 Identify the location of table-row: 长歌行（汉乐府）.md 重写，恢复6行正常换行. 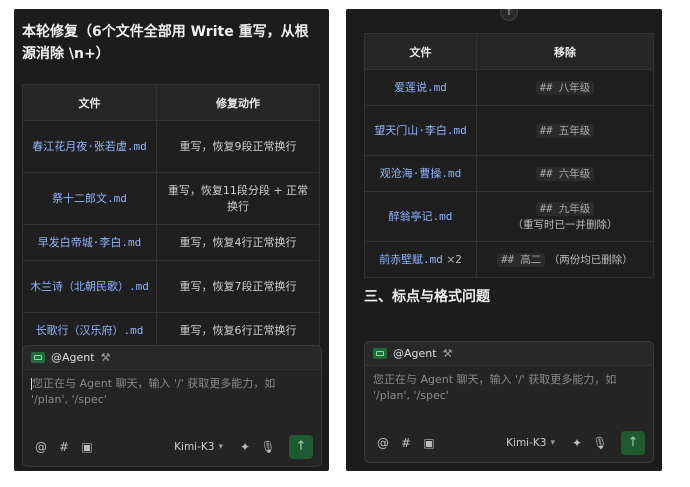
(171, 330).